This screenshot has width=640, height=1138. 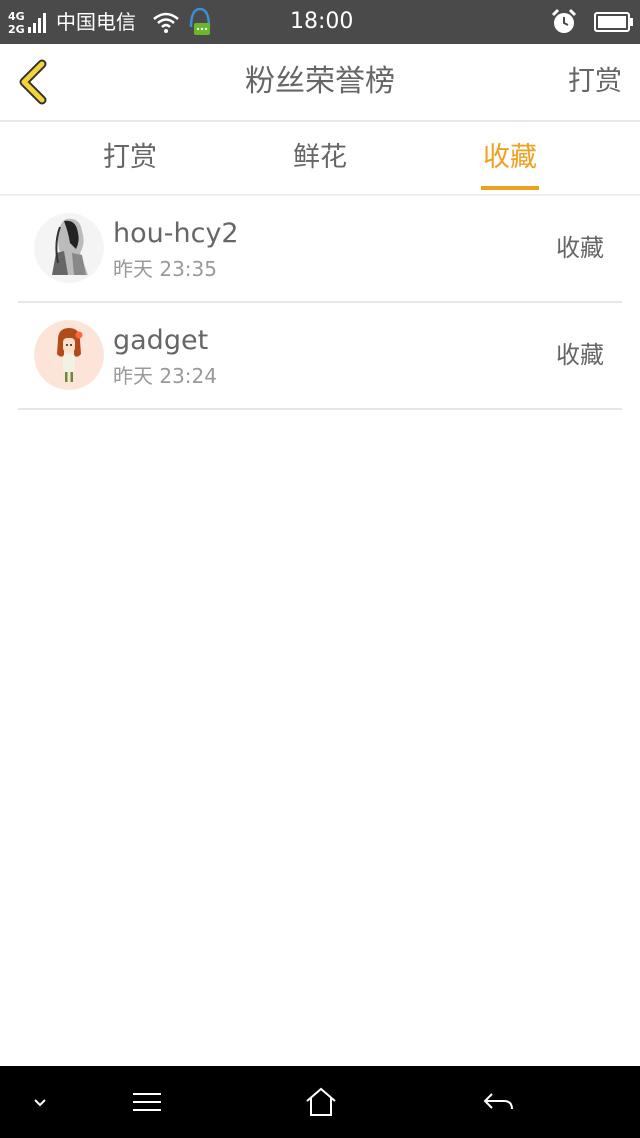 What do you see at coordinates (510, 188) in the screenshot?
I see `active-tab-indicator` at bounding box center [510, 188].